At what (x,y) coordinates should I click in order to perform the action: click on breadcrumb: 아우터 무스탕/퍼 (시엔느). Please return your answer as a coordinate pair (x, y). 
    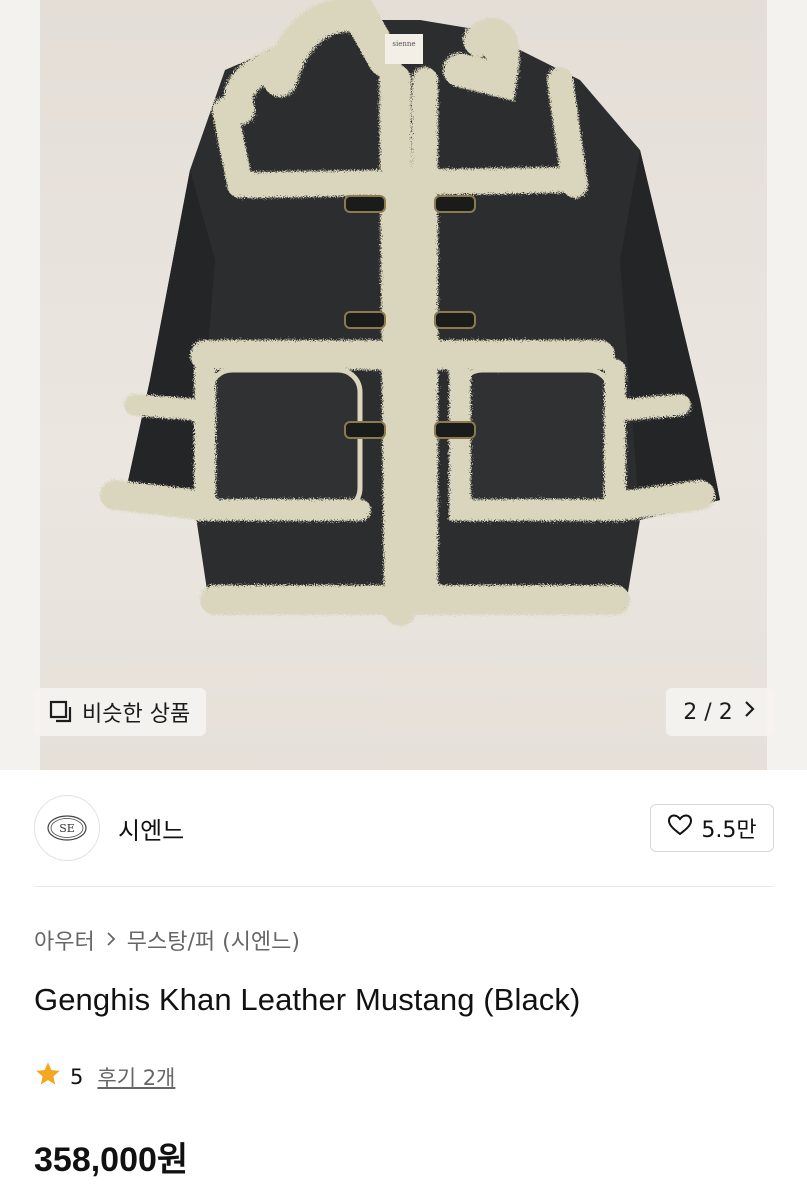
    Looking at the image, I should click on (167, 940).